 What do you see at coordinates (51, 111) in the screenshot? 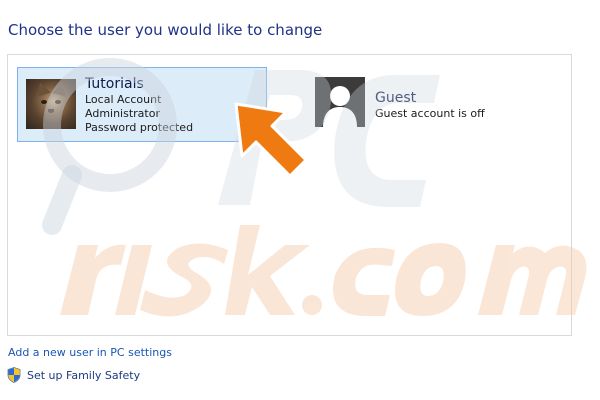
I see `cat-nose` at bounding box center [51, 111].